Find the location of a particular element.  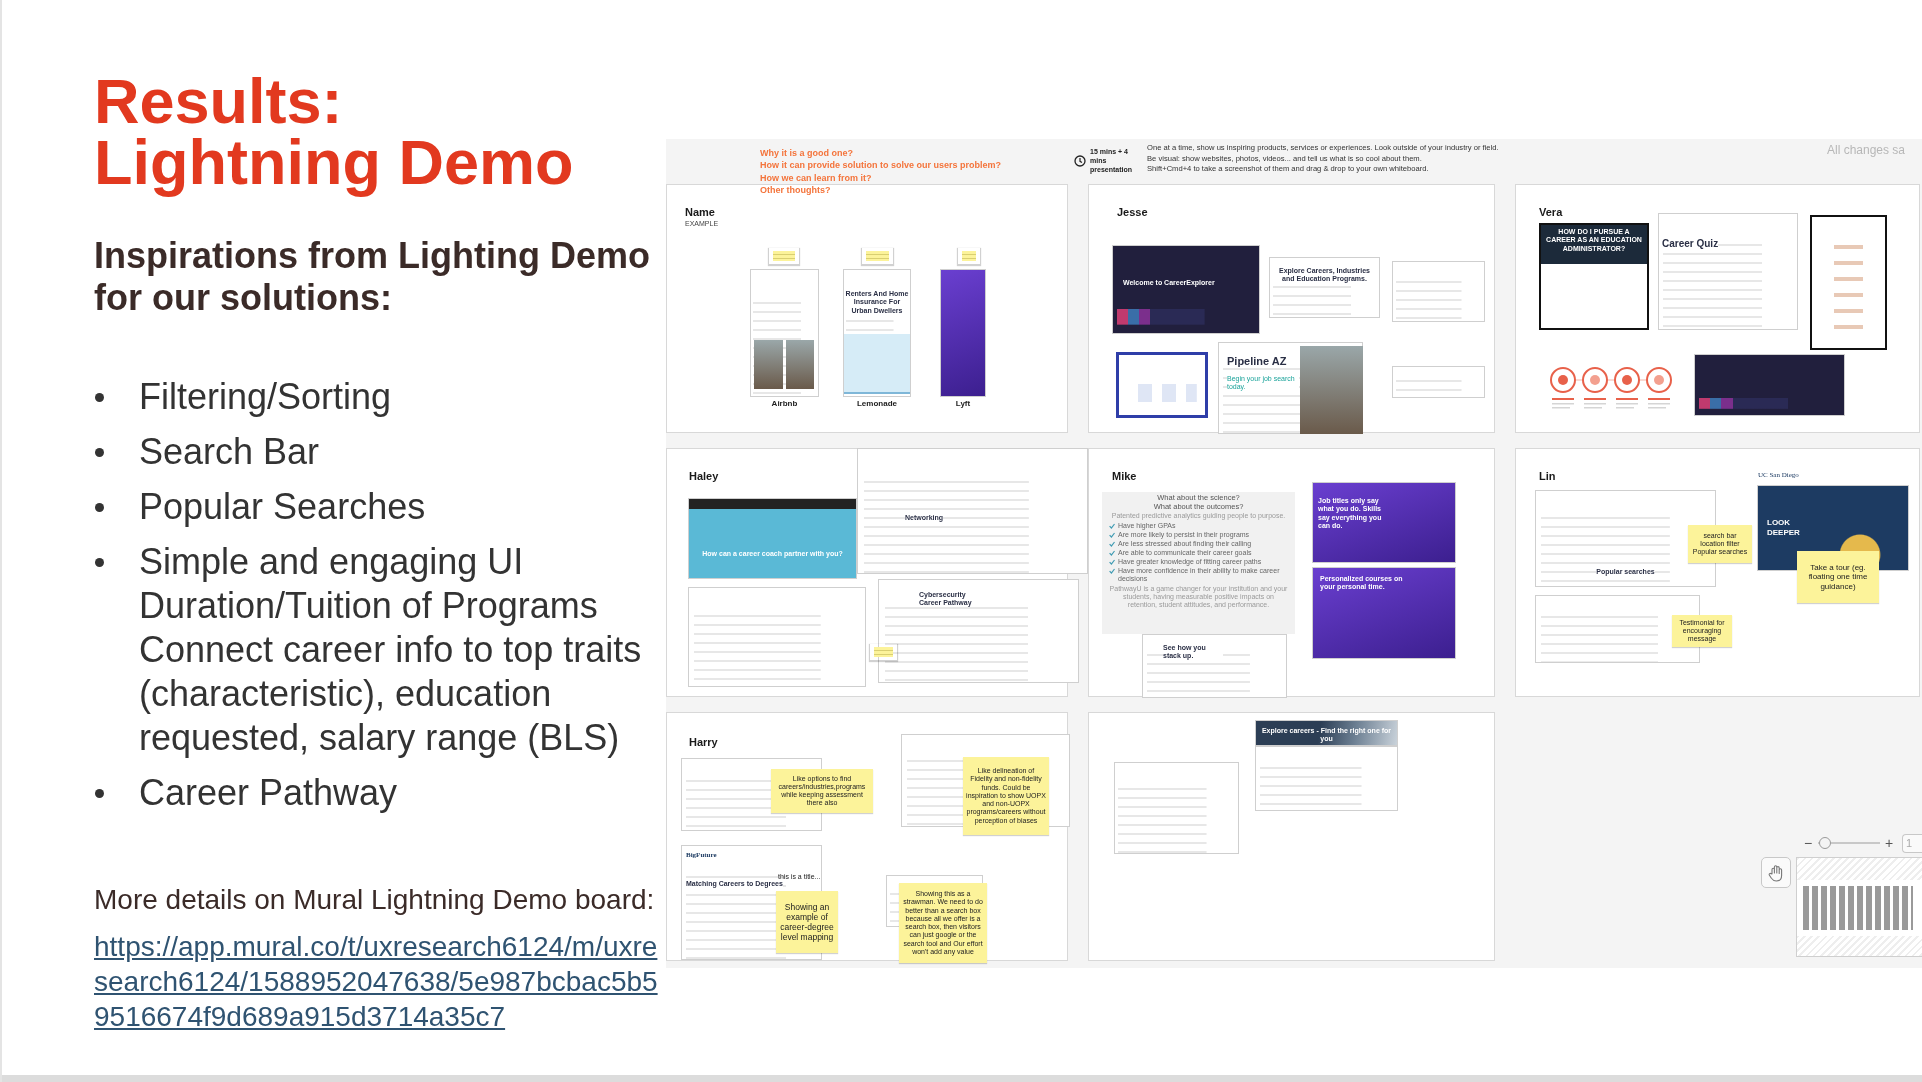

panel-title: Jesse is located at coordinates (1132, 212).